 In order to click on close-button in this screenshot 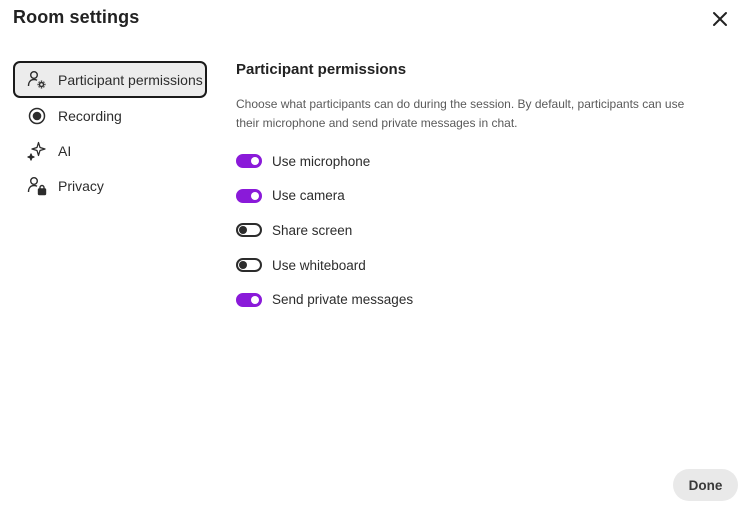, I will do `click(720, 19)`.